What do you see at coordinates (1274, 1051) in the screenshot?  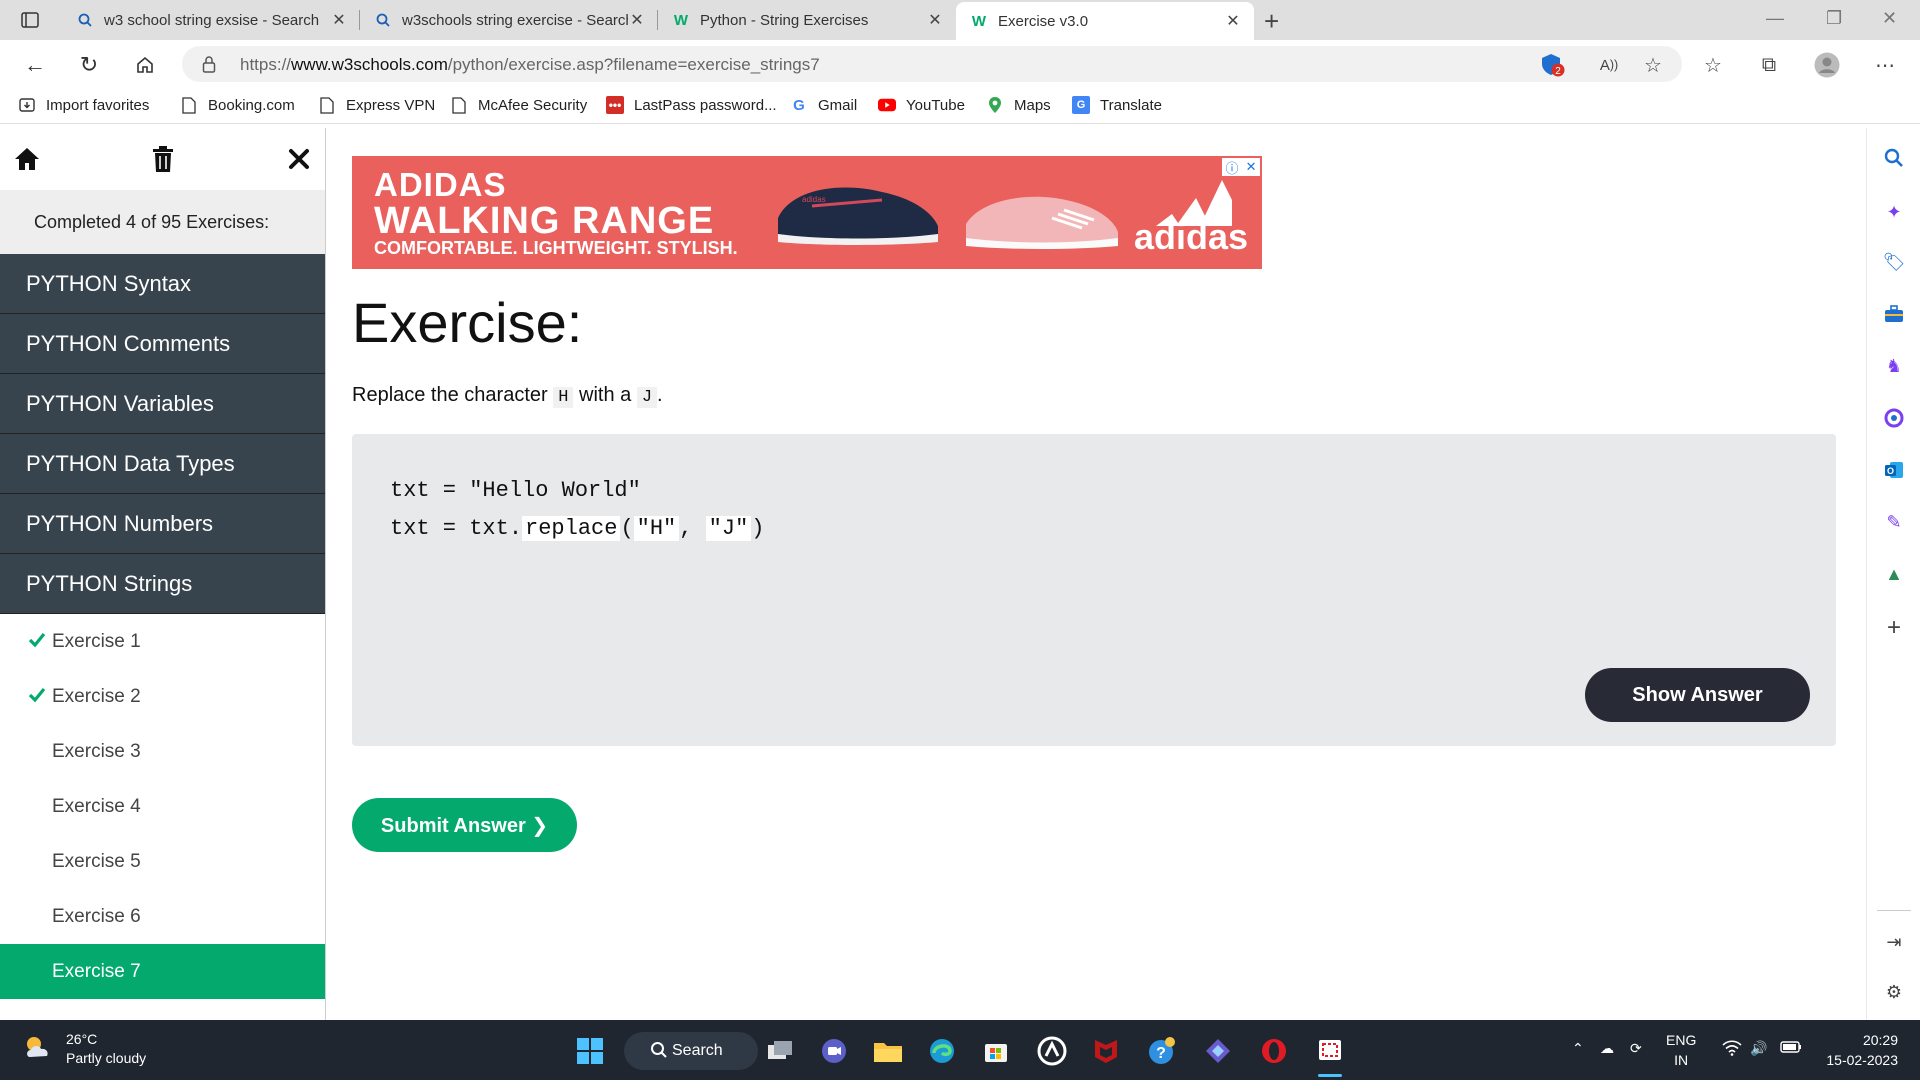 I see `opera-browser-icon` at bounding box center [1274, 1051].